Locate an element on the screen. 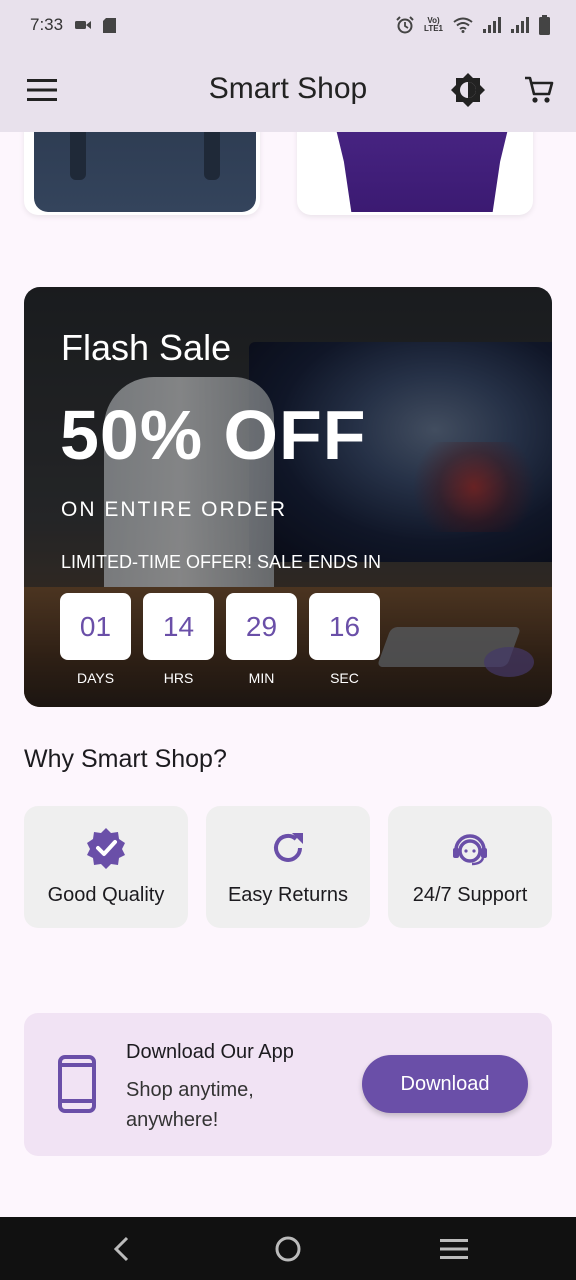 Image resolution: width=576 pixels, height=1280 pixels. download-title: Download Our App is located at coordinates (210, 1052).